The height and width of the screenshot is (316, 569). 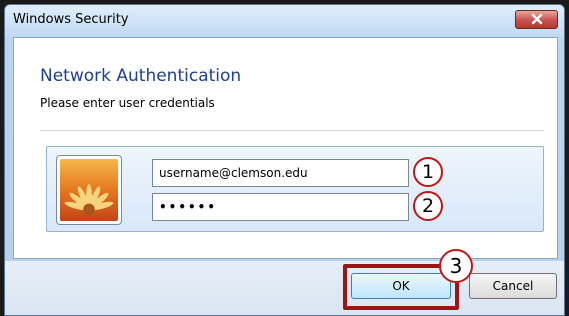 I want to click on username-field, so click(x=280, y=173).